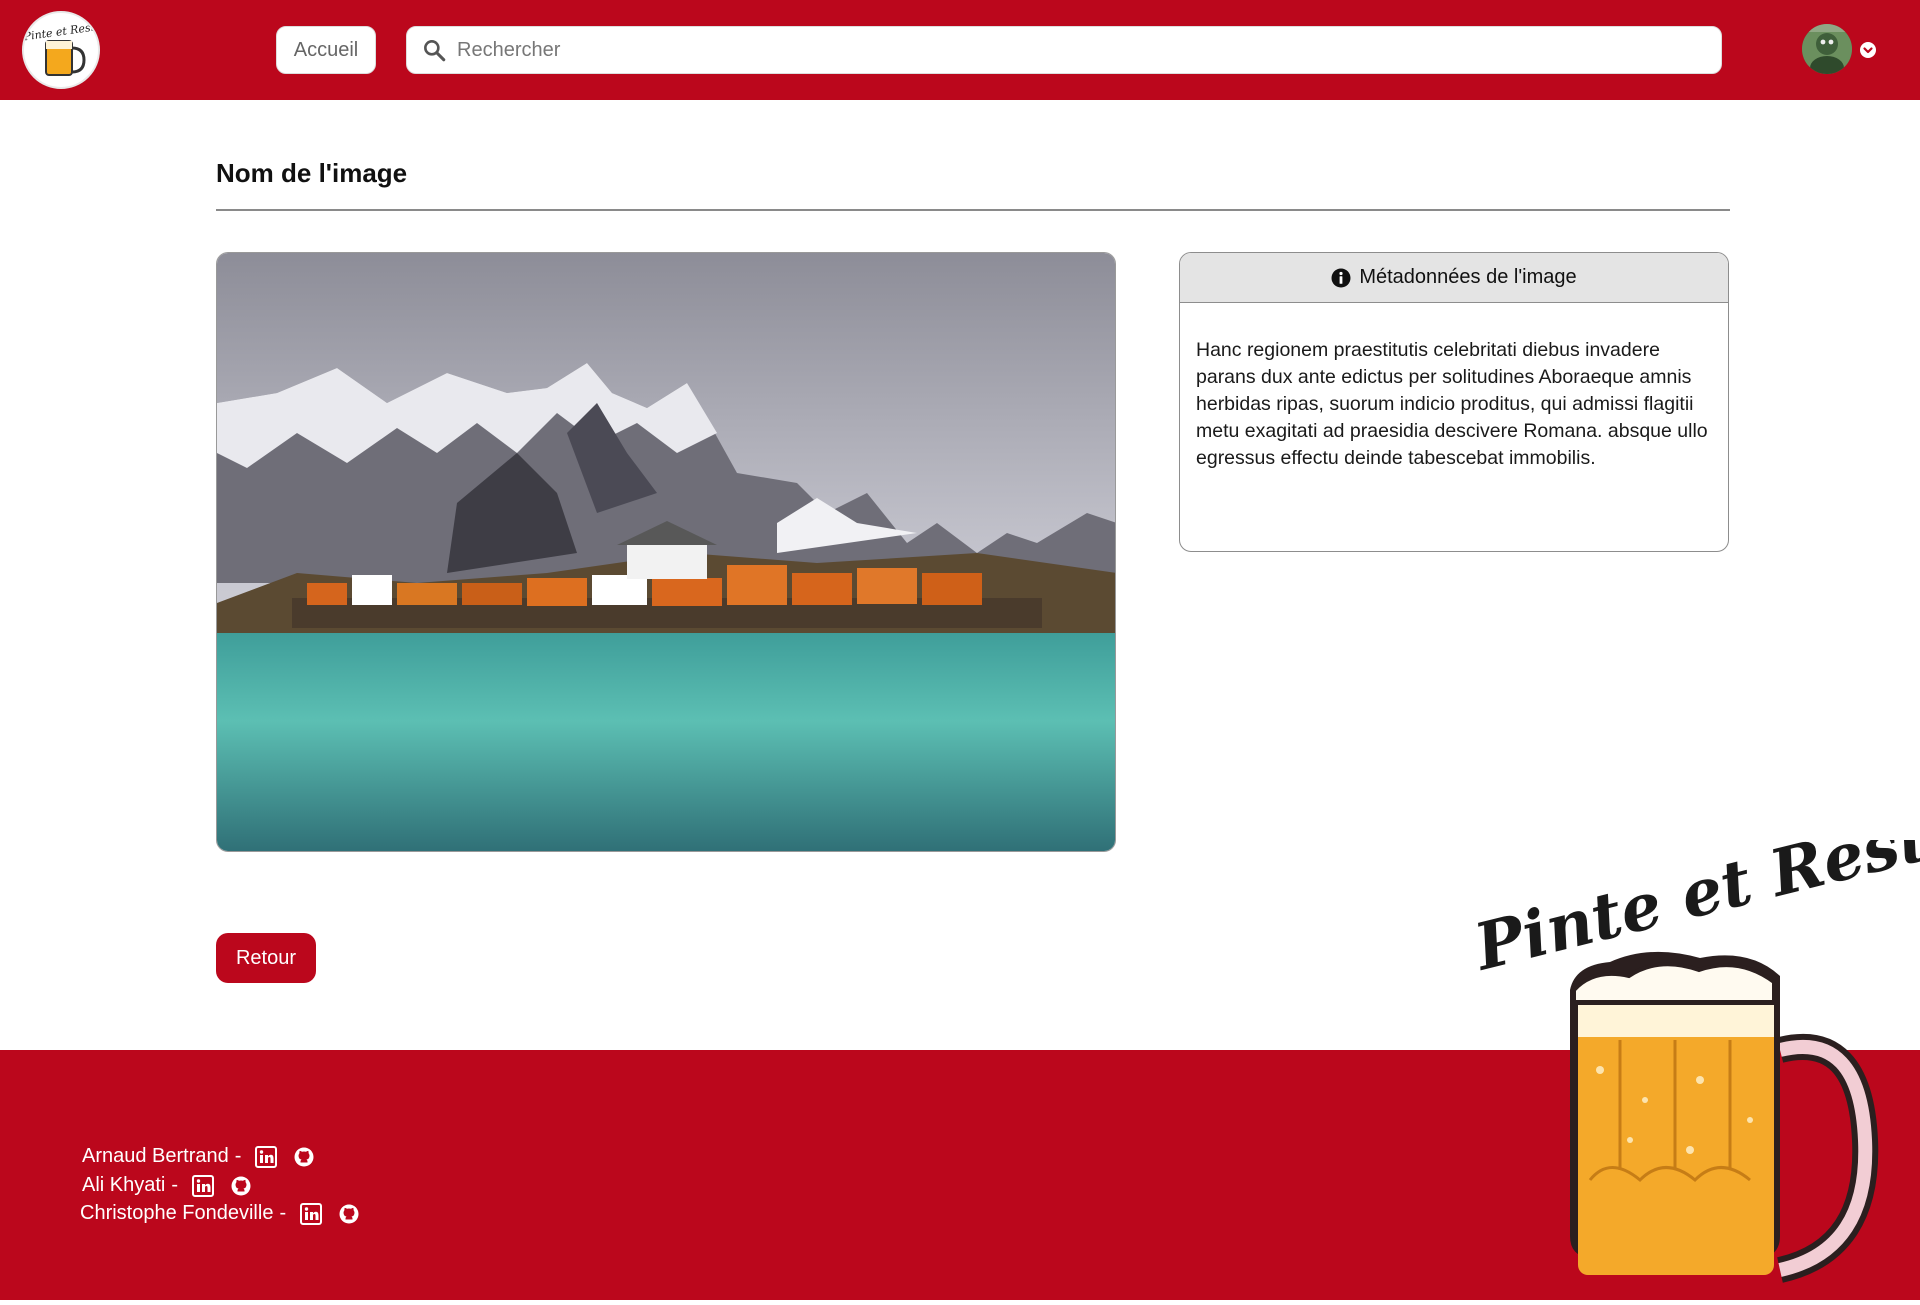 Image resolution: width=1920 pixels, height=1305 pixels. I want to click on credit-row: Arnaud Bertrand -, so click(202, 1156).